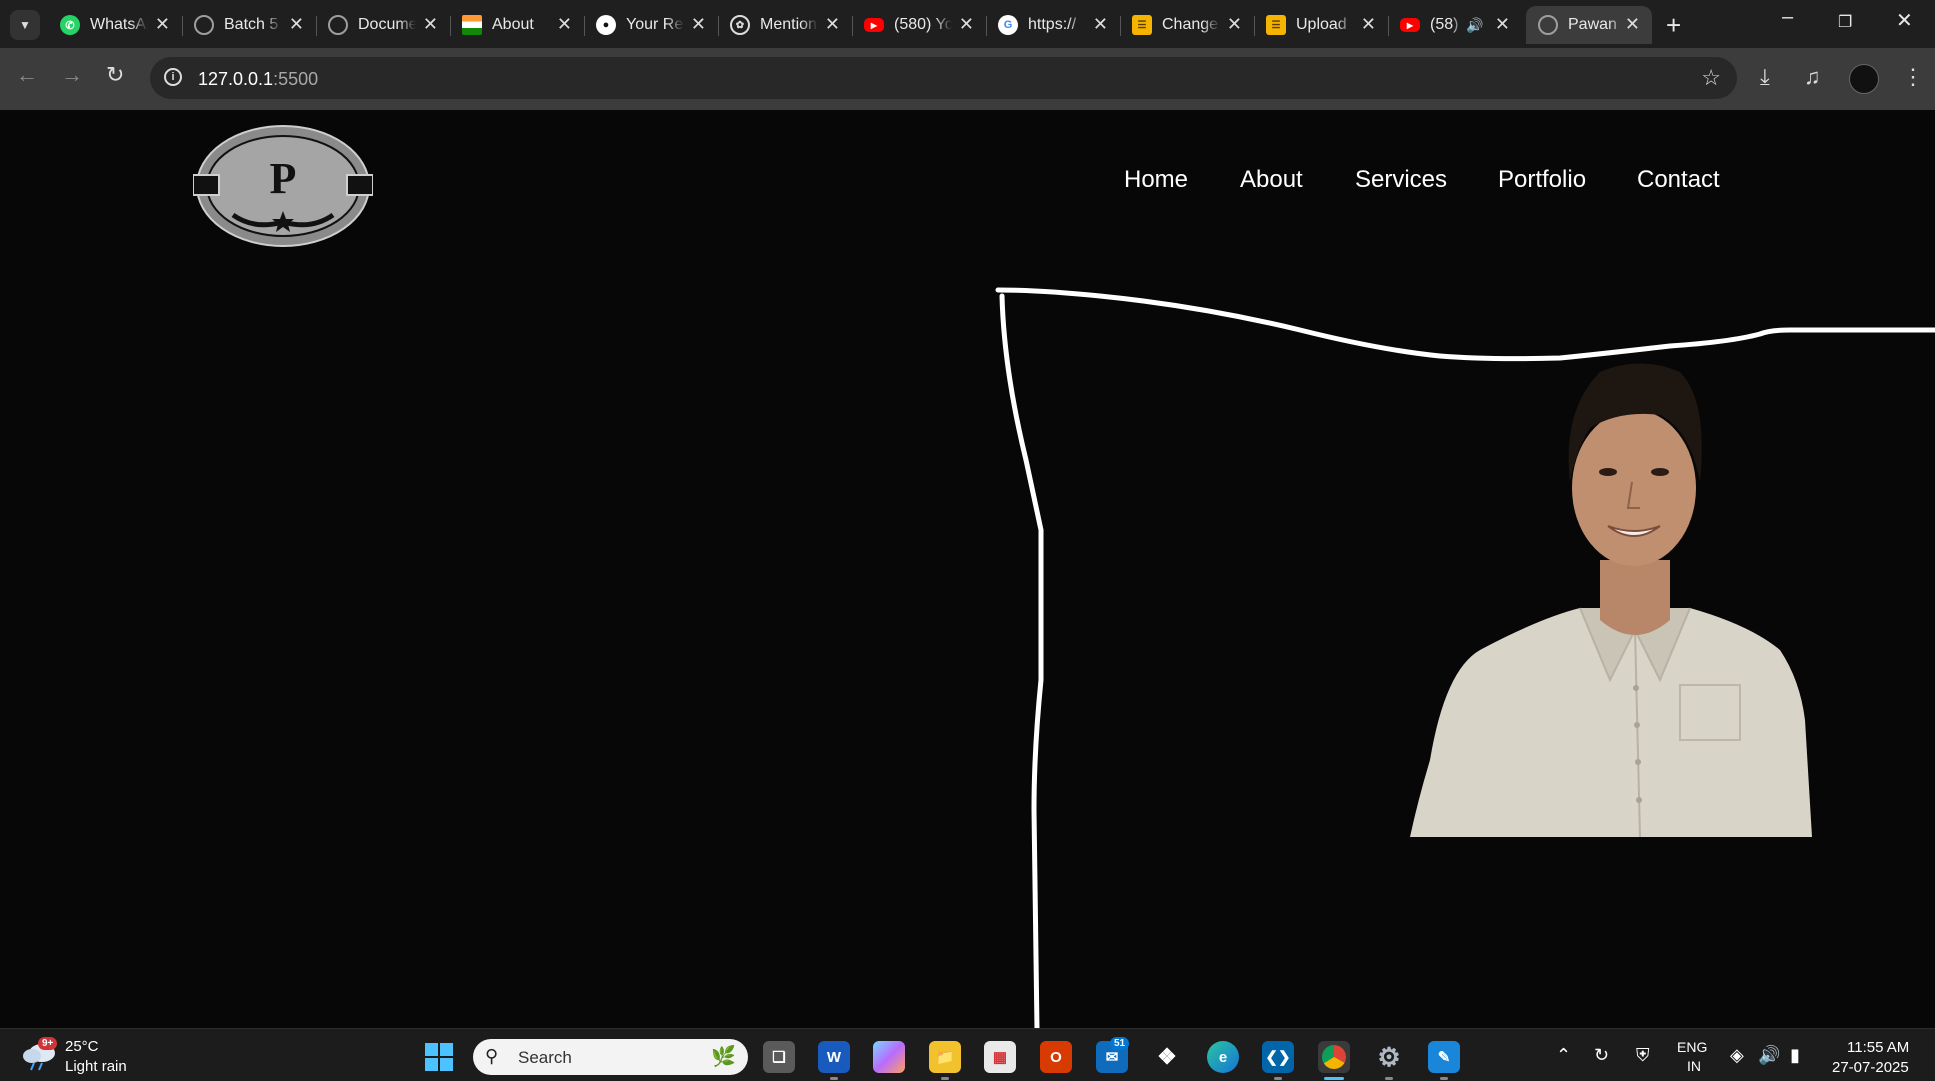 Image resolution: width=1935 pixels, height=1081 pixels. Describe the element at coordinates (1812, 77) in the screenshot. I see `media-control-icon: ♫` at that location.